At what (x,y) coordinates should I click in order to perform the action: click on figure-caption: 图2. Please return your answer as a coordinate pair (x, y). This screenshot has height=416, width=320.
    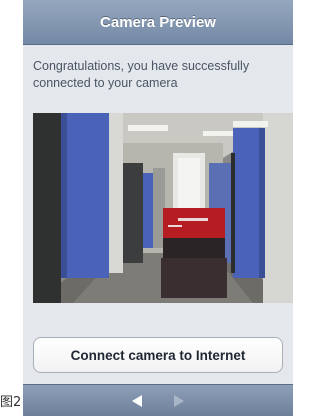
    Looking at the image, I should click on (11, 402).